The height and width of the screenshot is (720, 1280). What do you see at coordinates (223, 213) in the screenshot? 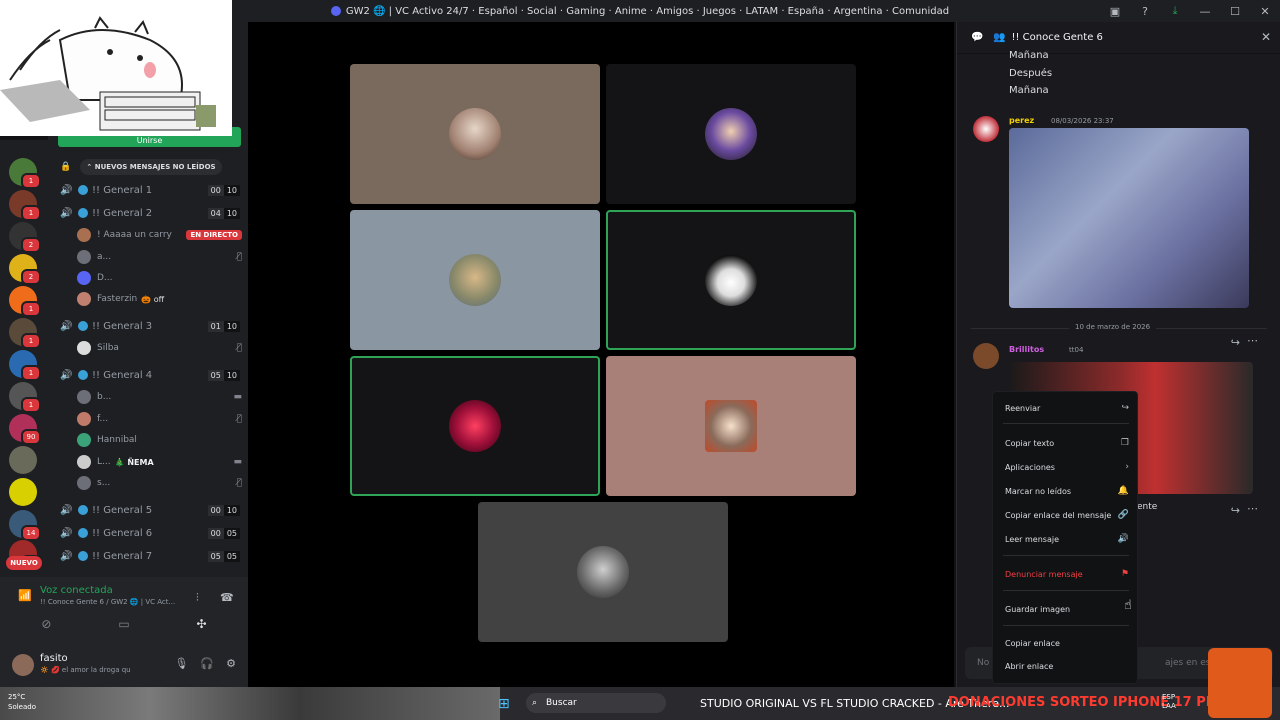
I see `user-limit: 04 10` at bounding box center [223, 213].